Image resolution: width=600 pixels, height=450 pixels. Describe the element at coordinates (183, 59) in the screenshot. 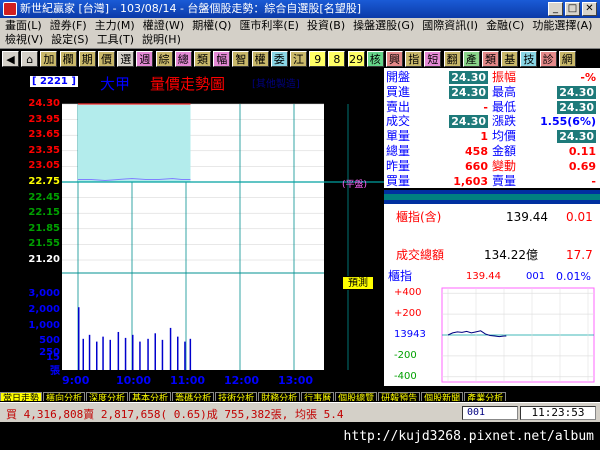

I see `toolbar-button: 總` at that location.